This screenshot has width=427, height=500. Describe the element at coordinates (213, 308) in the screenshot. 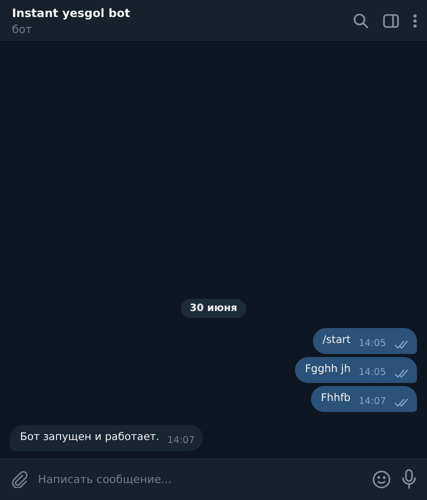

I see `date-label: 30 июня` at that location.